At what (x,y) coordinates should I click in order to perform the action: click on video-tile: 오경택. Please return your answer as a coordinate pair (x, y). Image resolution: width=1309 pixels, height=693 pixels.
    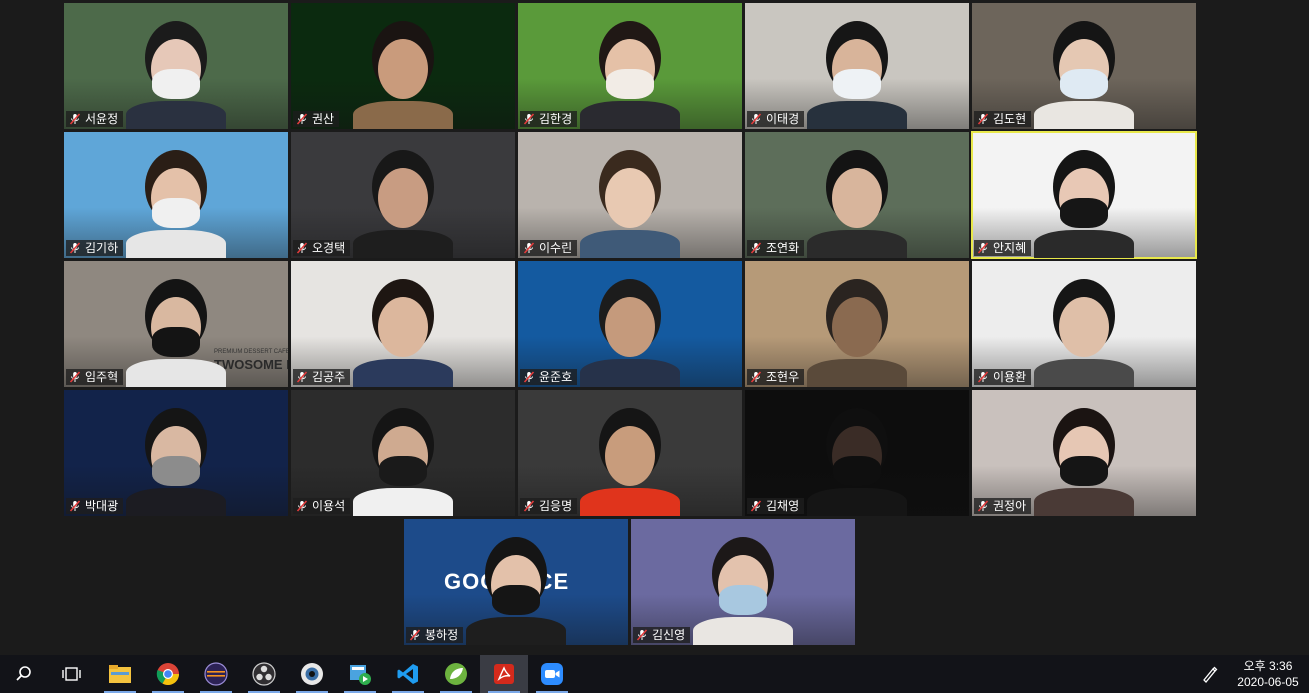
    Looking at the image, I should click on (403, 195).